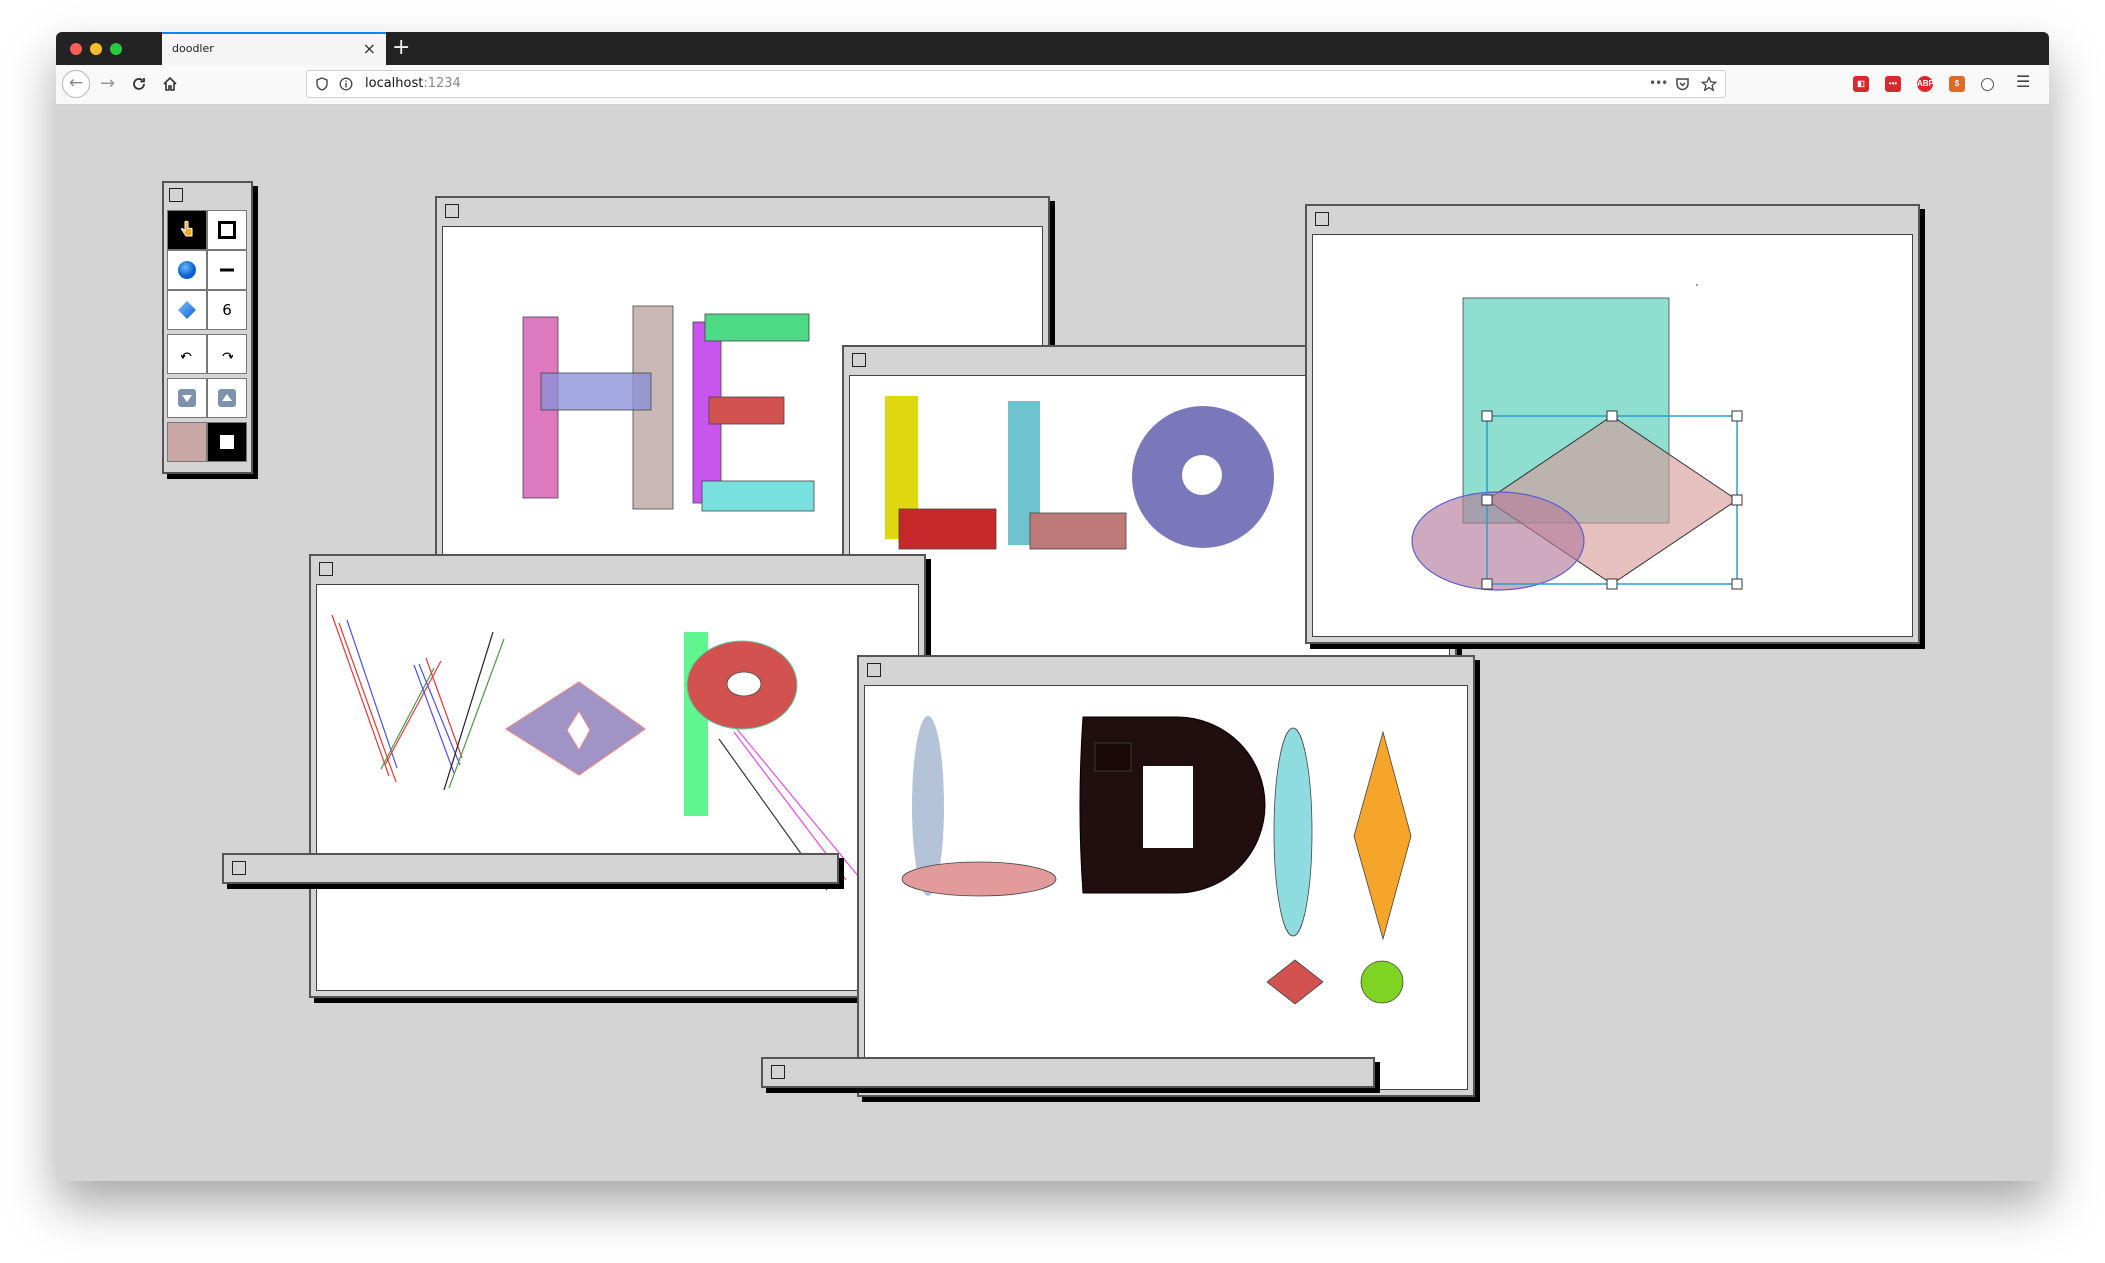 The width and height of the screenshot is (2105, 1263). Describe the element at coordinates (1016, 84) in the screenshot. I see `url-bar: localhost:1234 •••` at that location.